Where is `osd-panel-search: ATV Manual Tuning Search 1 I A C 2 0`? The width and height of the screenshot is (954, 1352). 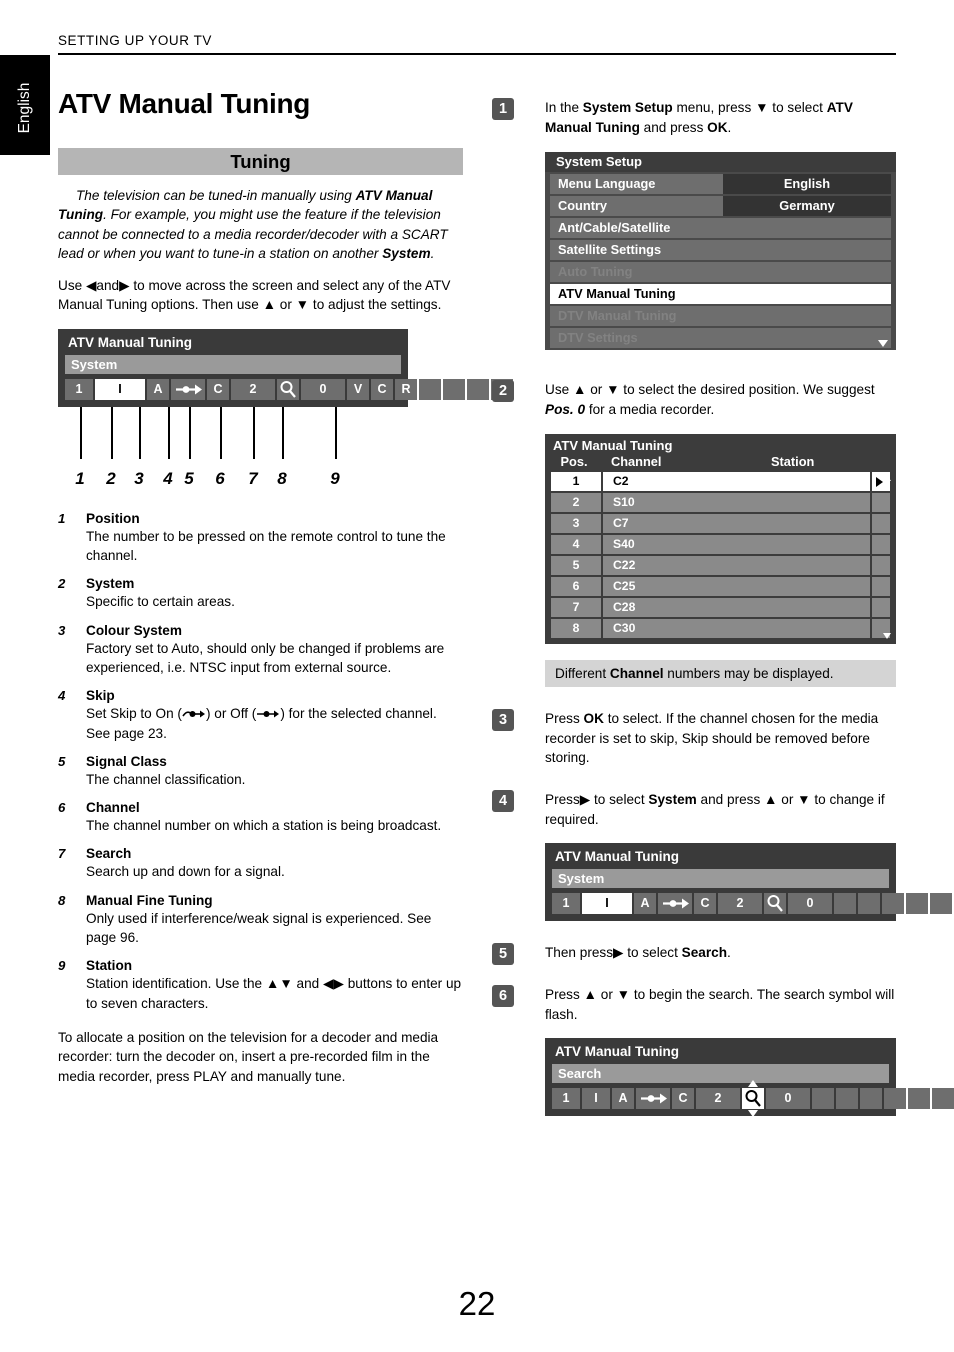 osd-panel-search: ATV Manual Tuning Search 1 I A C 2 0 is located at coordinates (749, 1078).